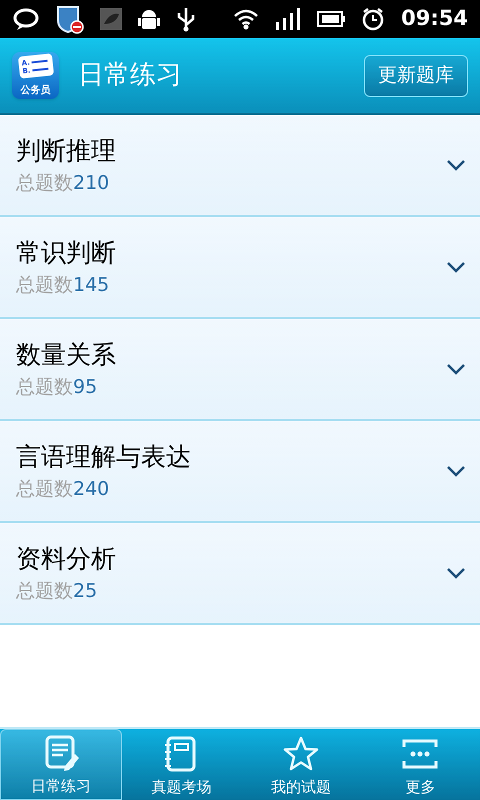  Describe the element at coordinates (288, 19) in the screenshot. I see `signal-icon` at that location.